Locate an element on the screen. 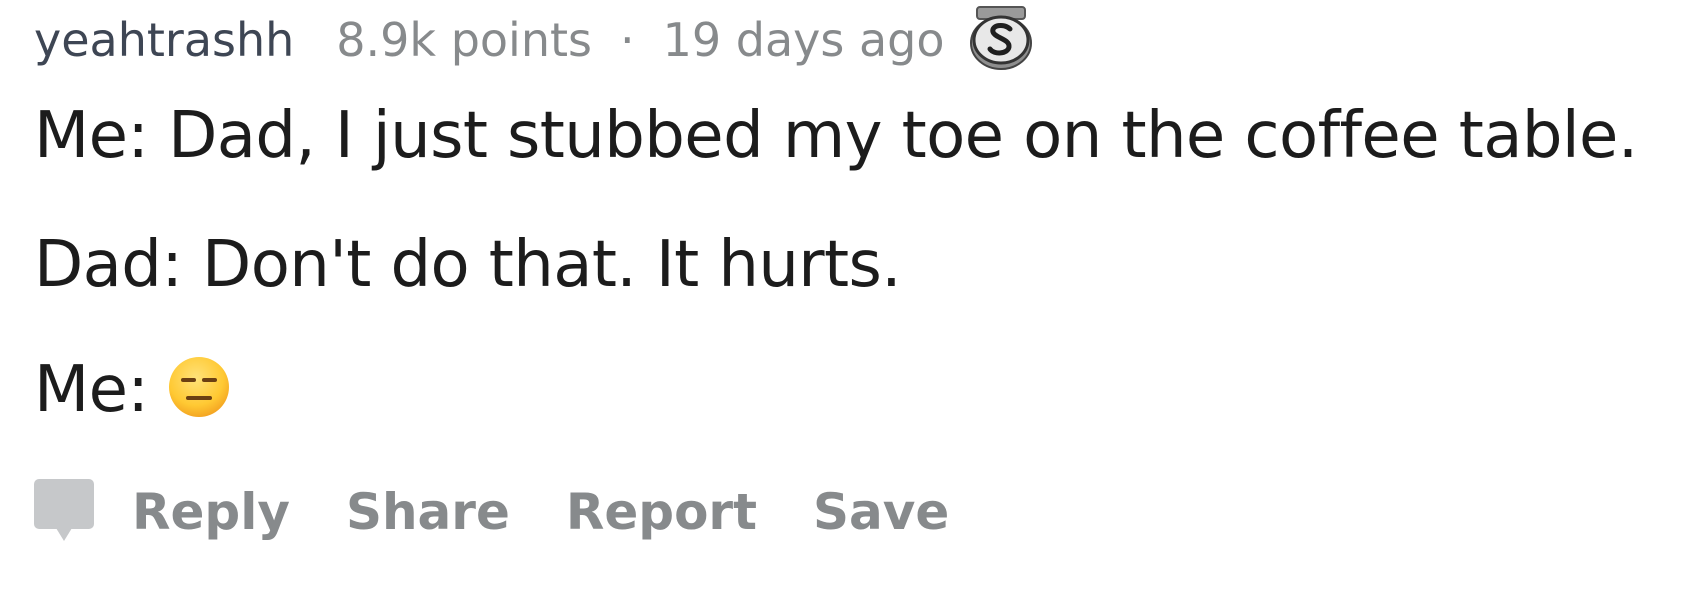 This screenshot has width=1702, height=610. comment-bubble-icon is located at coordinates (64, 510).